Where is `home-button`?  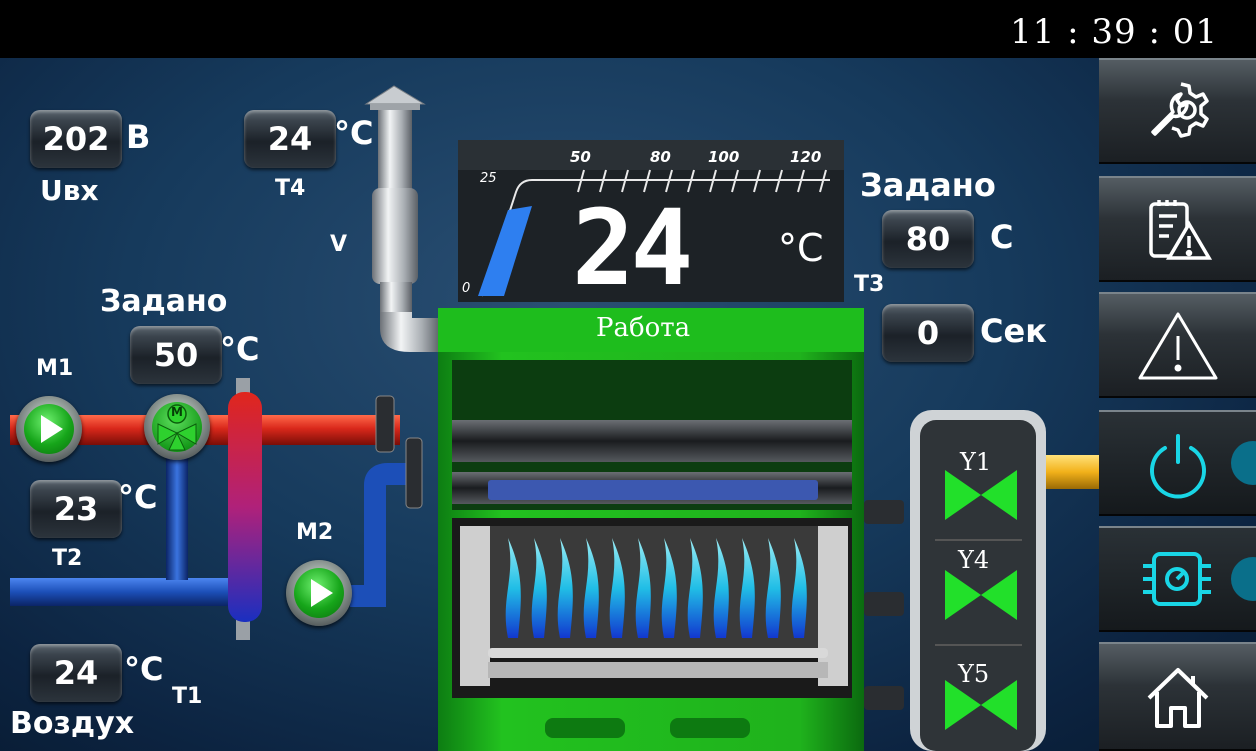 home-button is located at coordinates (1177, 696).